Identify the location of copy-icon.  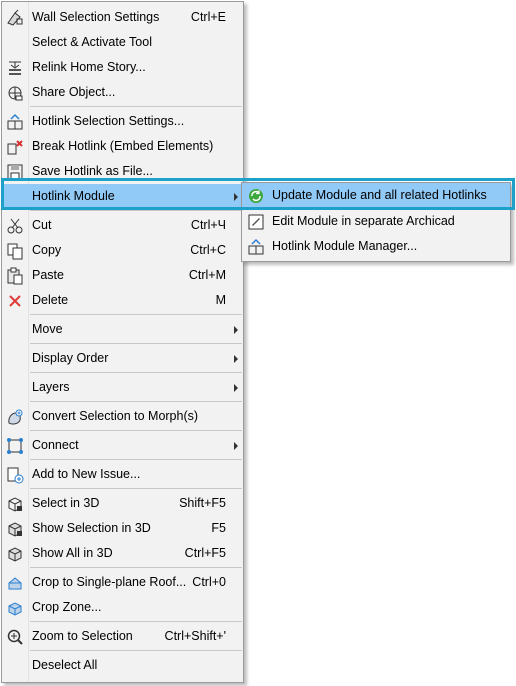
(15, 251).